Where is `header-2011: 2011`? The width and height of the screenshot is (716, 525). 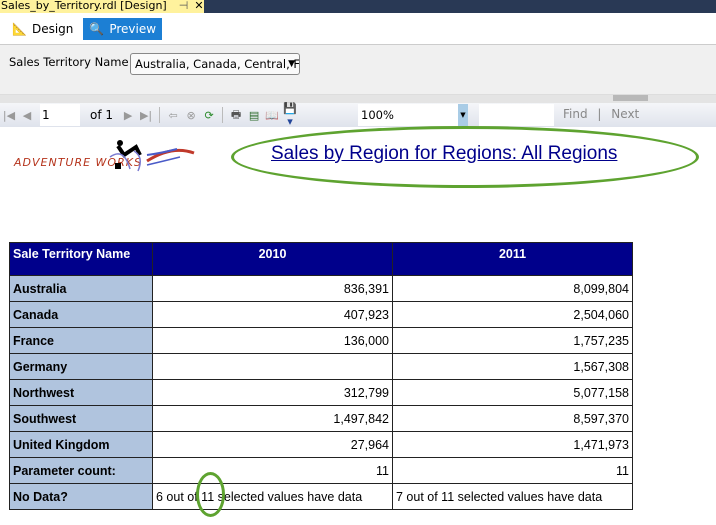 header-2011: 2011 is located at coordinates (512, 259).